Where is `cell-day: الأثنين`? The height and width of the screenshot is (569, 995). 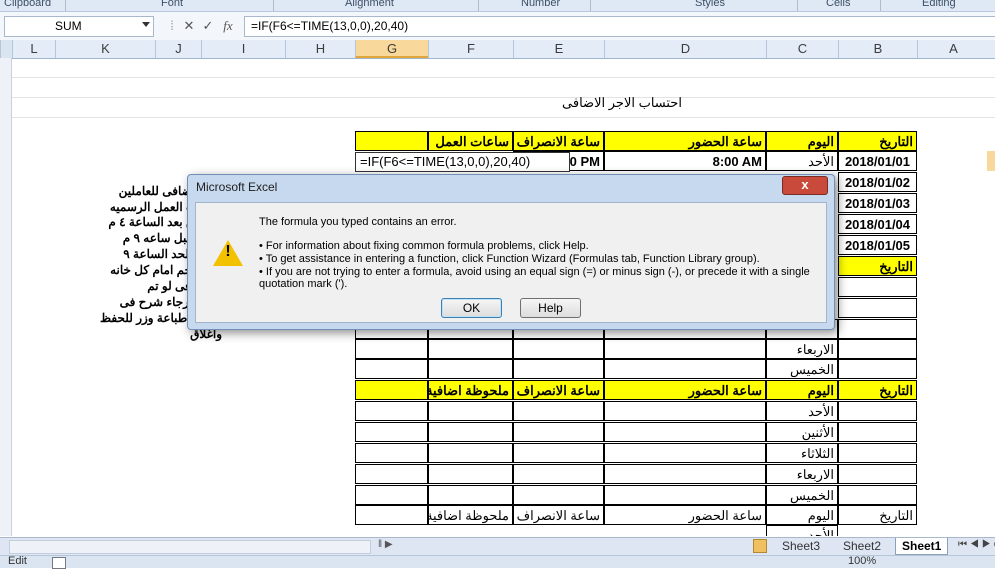
cell-day: الأثنين is located at coordinates (802, 432).